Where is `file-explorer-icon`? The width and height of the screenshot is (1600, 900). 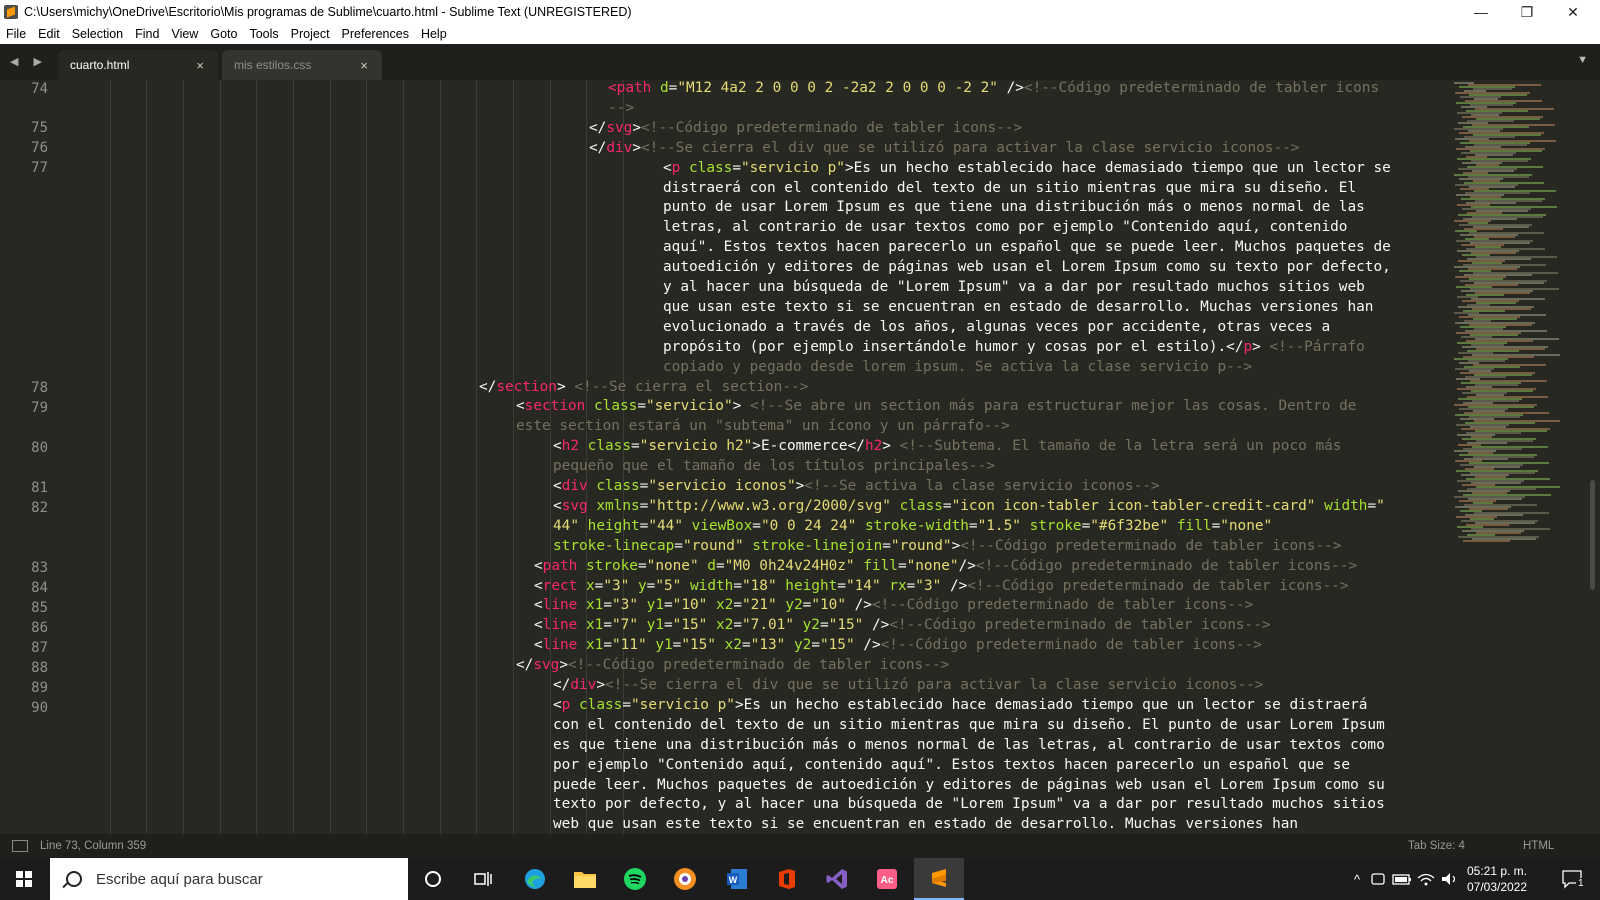
file-explorer-icon is located at coordinates (585, 879).